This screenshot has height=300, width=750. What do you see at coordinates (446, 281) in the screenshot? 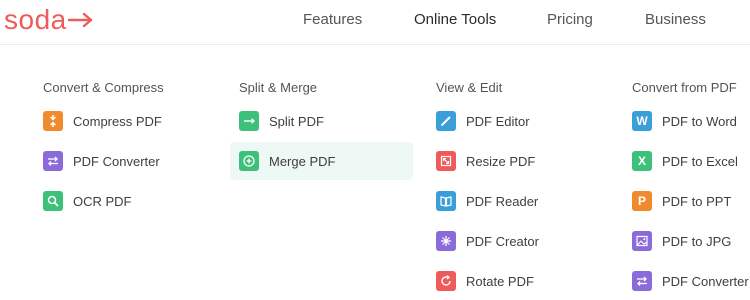
I see `rotate-icon` at bounding box center [446, 281].